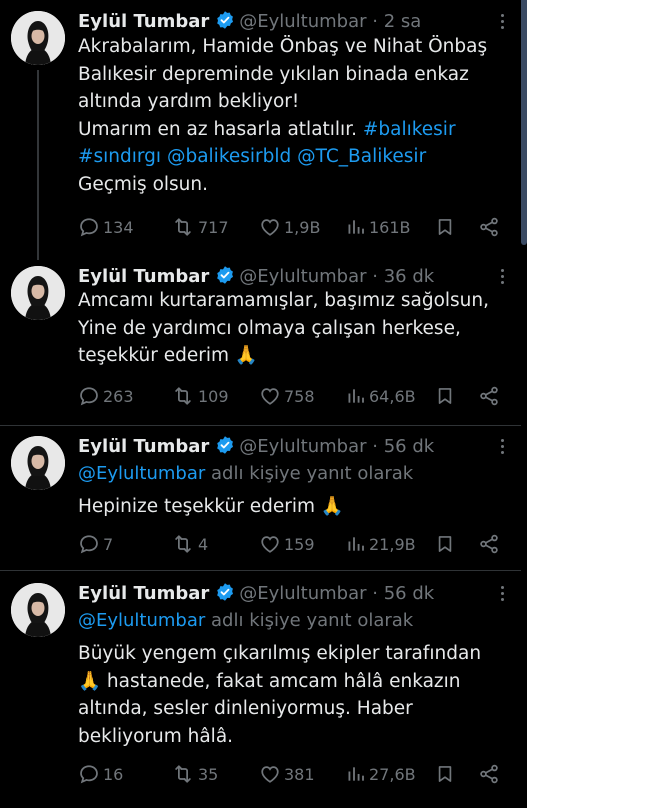  I want to click on tweet-text-line: Geçmiş olsun., so click(298, 185).